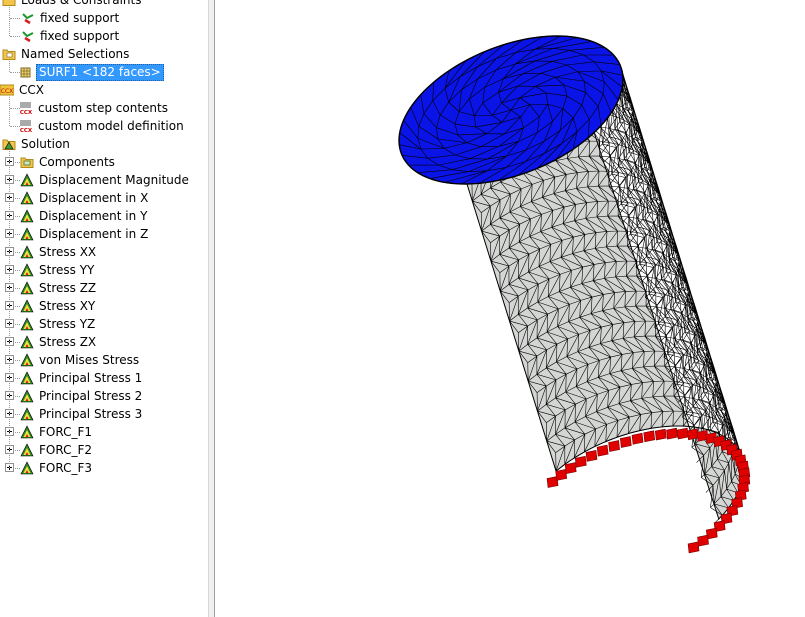  I want to click on tree-item-stress-yy-label: Stress YY, so click(67, 270).